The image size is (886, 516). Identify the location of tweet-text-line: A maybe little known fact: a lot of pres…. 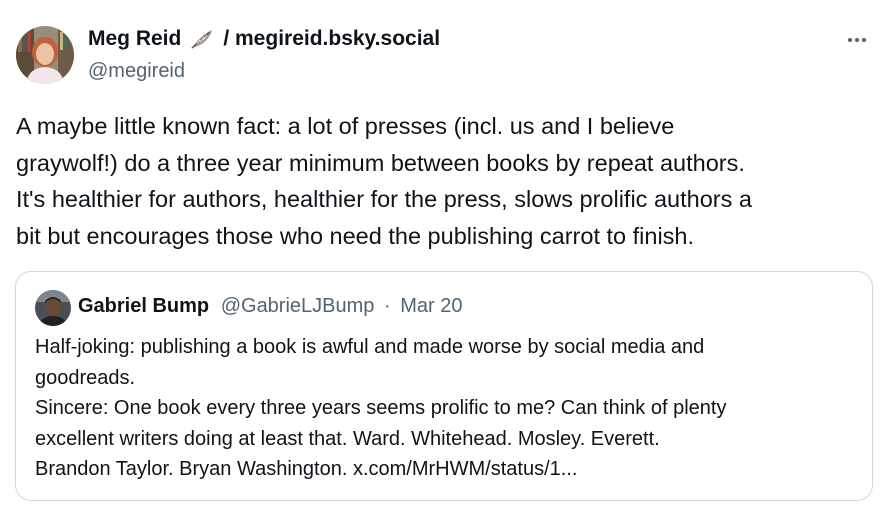
(345, 126).